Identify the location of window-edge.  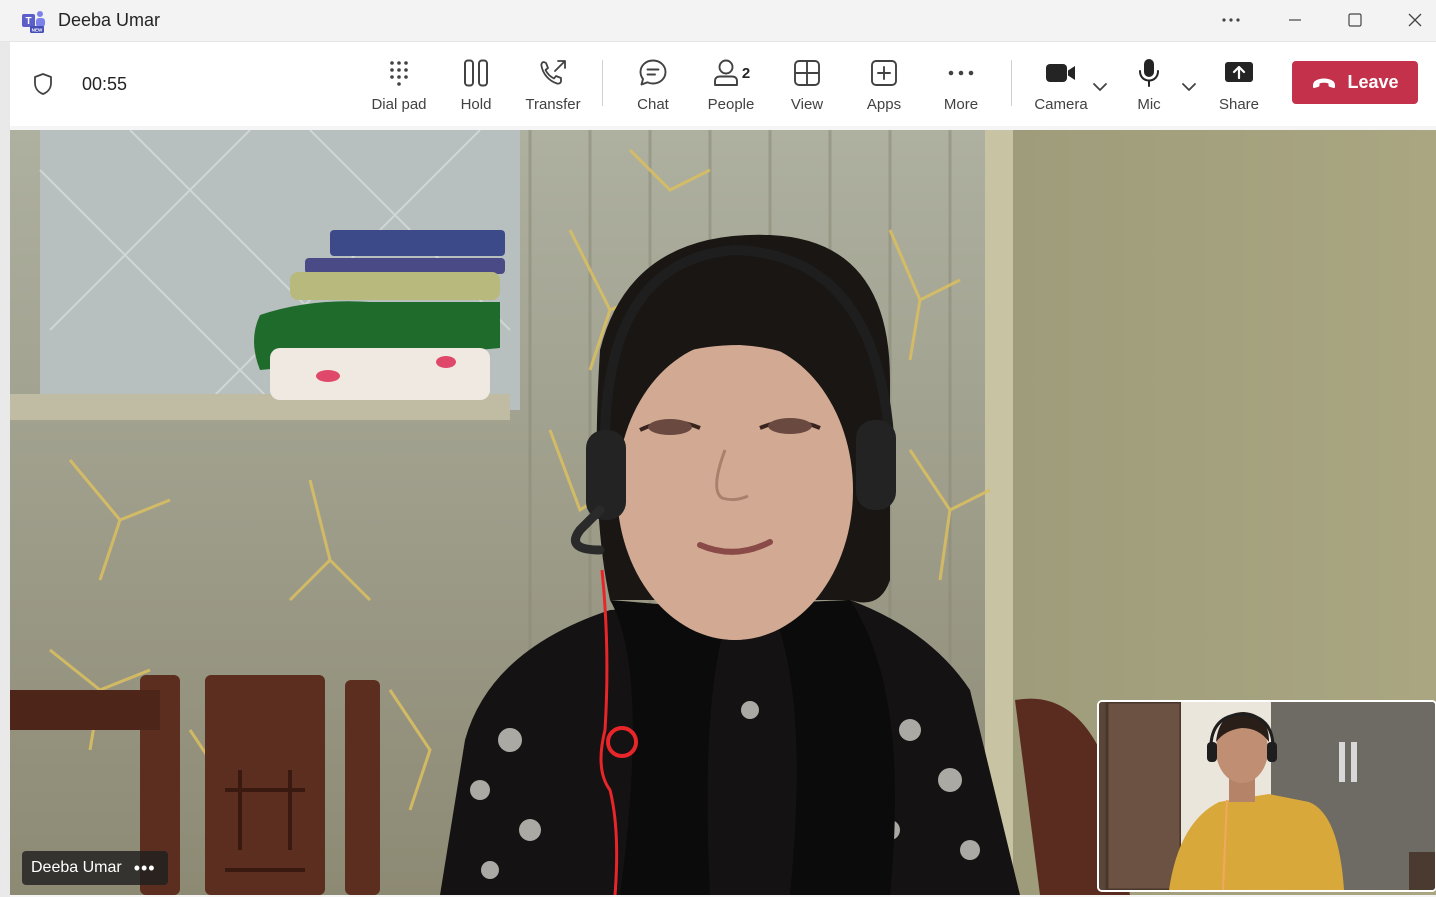
(5, 469).